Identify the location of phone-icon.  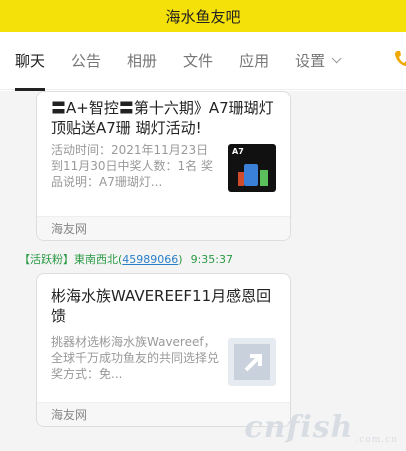
(400, 59).